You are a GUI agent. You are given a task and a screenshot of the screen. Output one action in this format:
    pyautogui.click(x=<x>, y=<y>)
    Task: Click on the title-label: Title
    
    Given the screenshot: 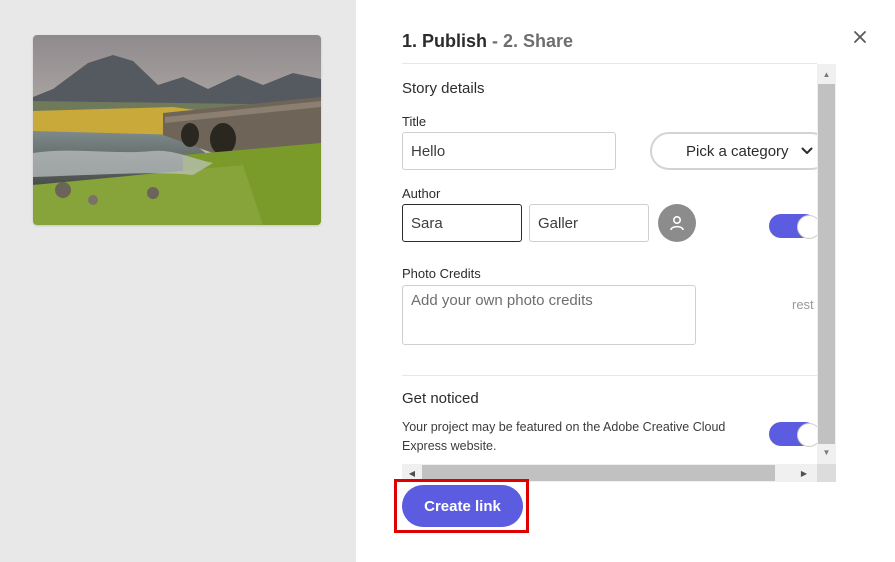 What is the action you would take?
    pyautogui.click(x=414, y=121)
    